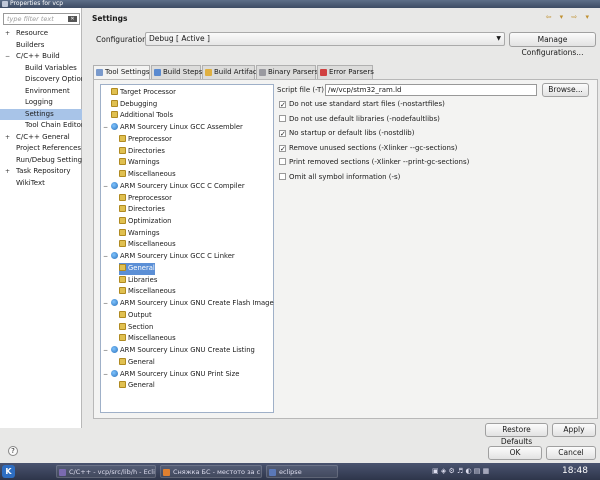 The height and width of the screenshot is (480, 600). I want to click on clock: 18:48, so click(575, 471).